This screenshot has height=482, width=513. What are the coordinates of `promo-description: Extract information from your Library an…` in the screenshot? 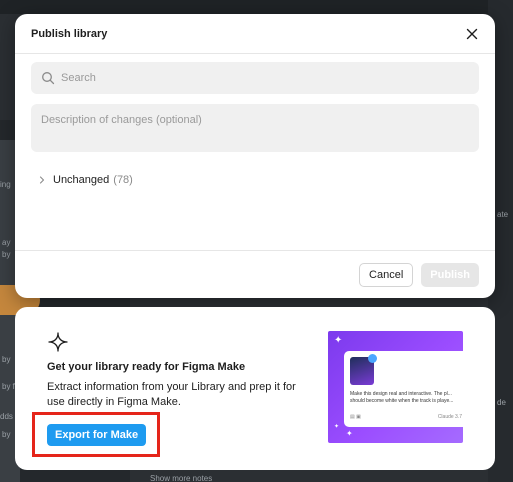 It's located at (171, 394).